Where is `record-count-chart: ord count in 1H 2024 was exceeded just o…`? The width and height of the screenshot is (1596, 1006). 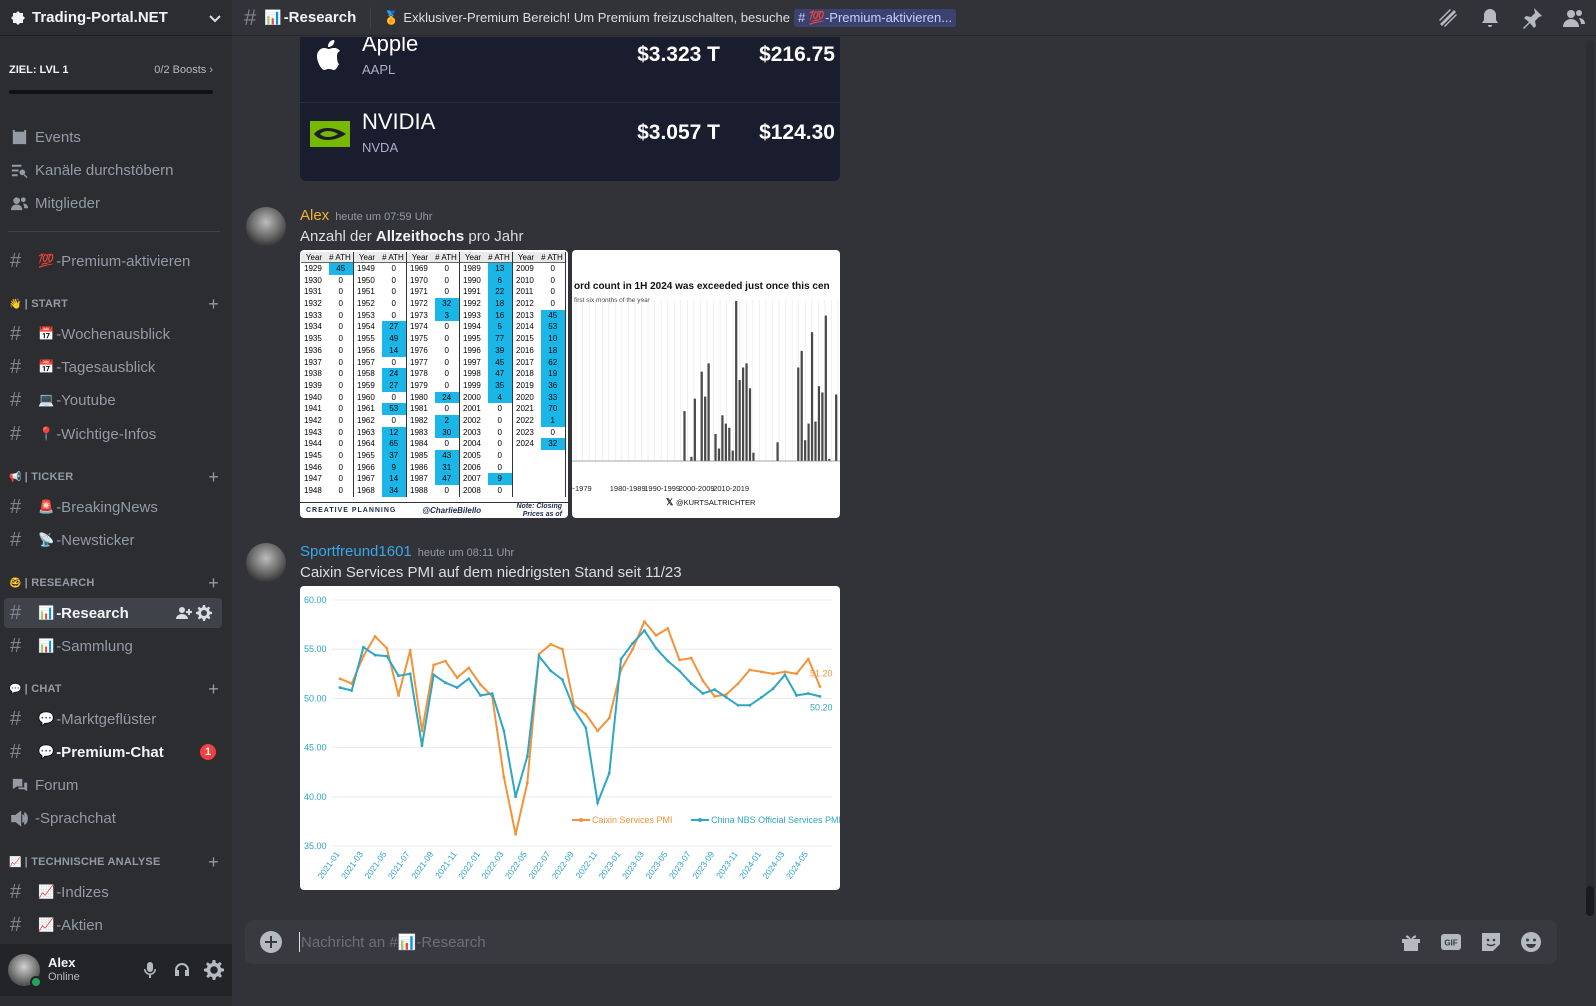 record-count-chart: ord count in 1H 2024 was exceeded just o… is located at coordinates (706, 394).